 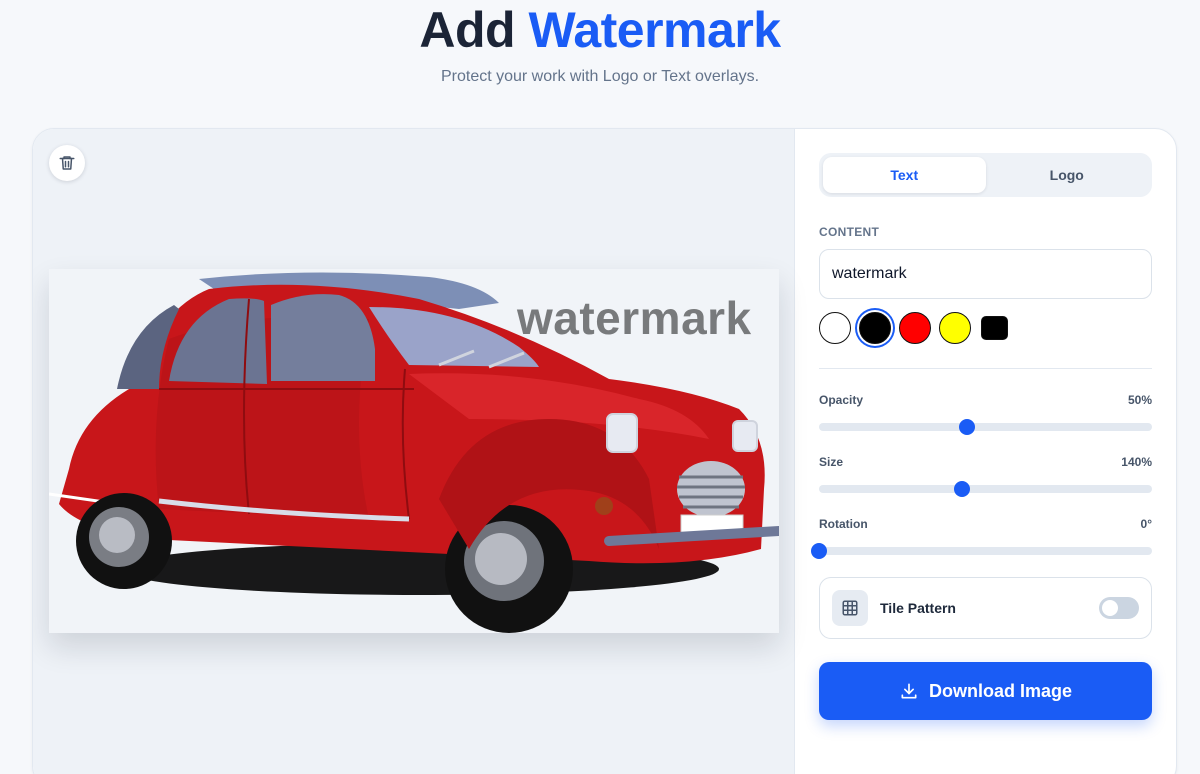 I want to click on opacity-label: Opacity, so click(x=841, y=400).